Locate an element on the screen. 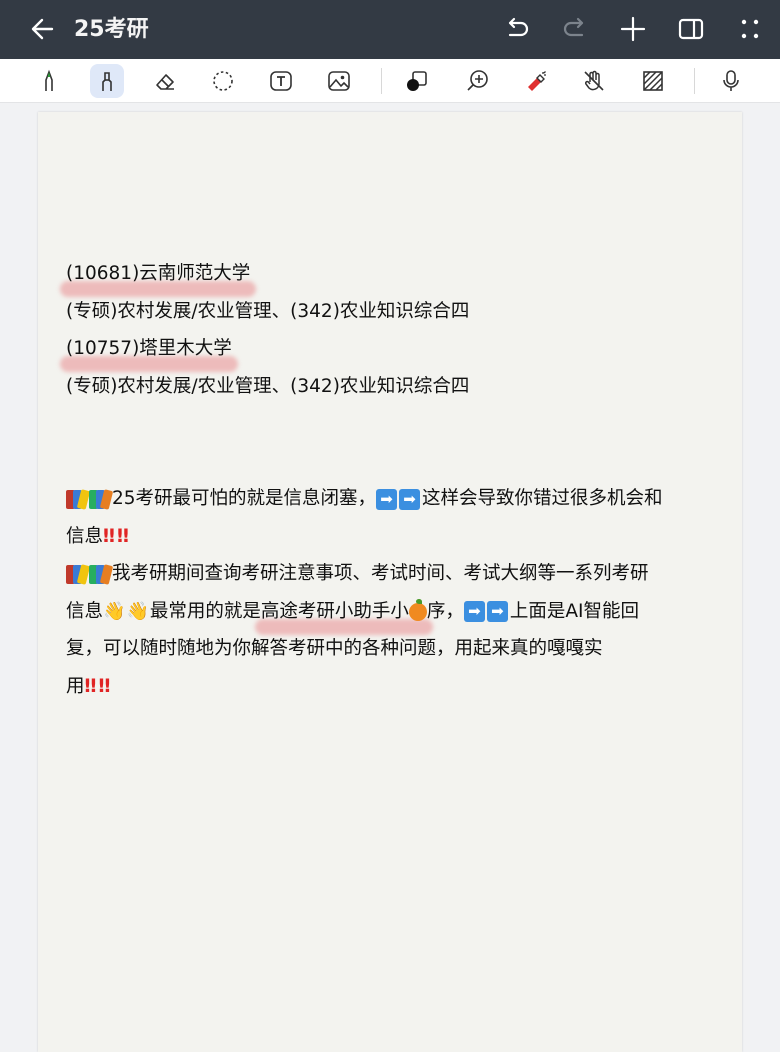 The image size is (780, 1052). page-title: 25考研 is located at coordinates (111, 29).